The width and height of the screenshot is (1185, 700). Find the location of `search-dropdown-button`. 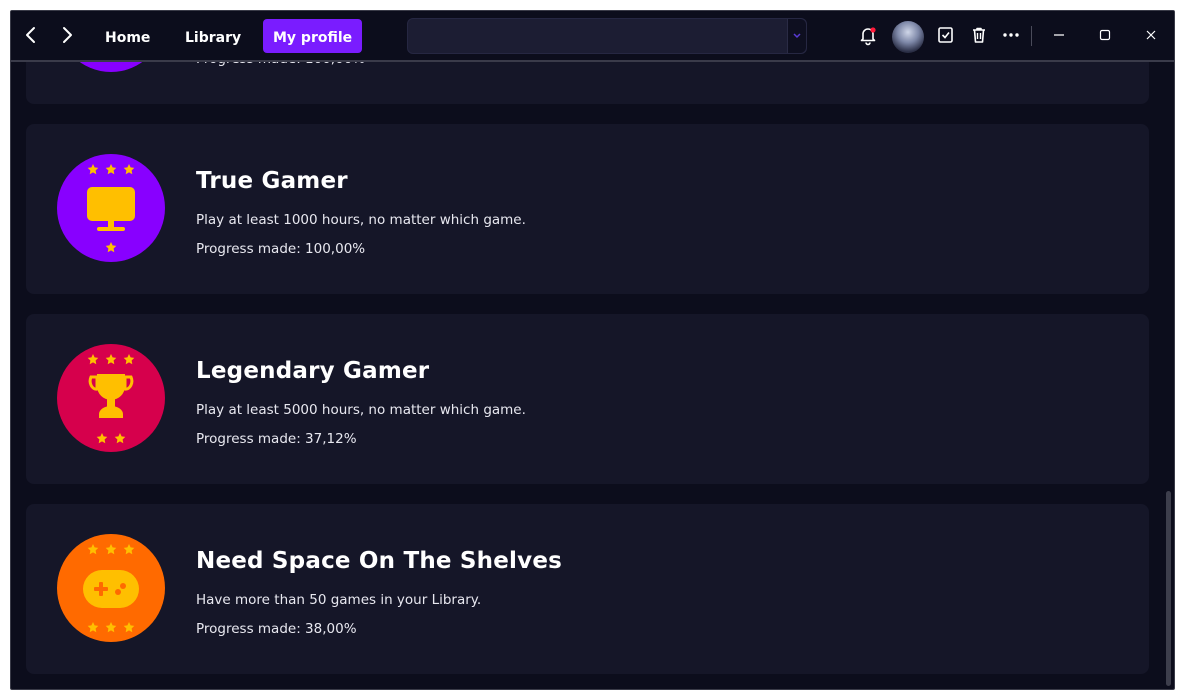

search-dropdown-button is located at coordinates (796, 36).